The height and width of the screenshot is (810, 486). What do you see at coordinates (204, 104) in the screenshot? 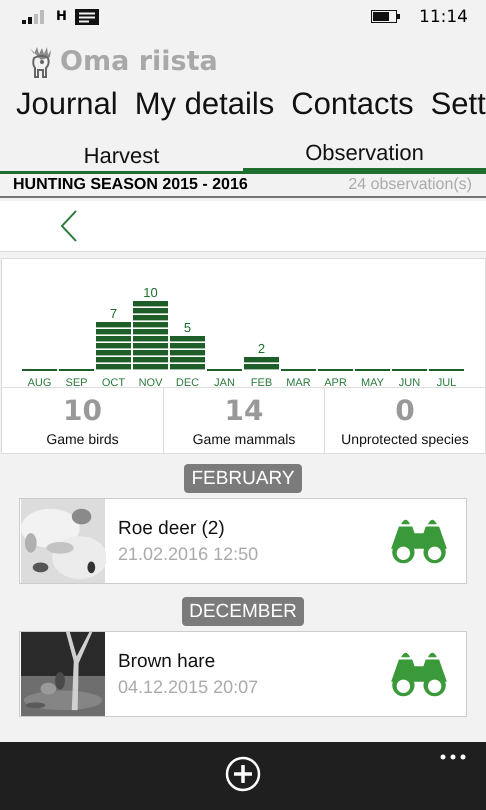
I see `pivot-header: My details` at bounding box center [204, 104].